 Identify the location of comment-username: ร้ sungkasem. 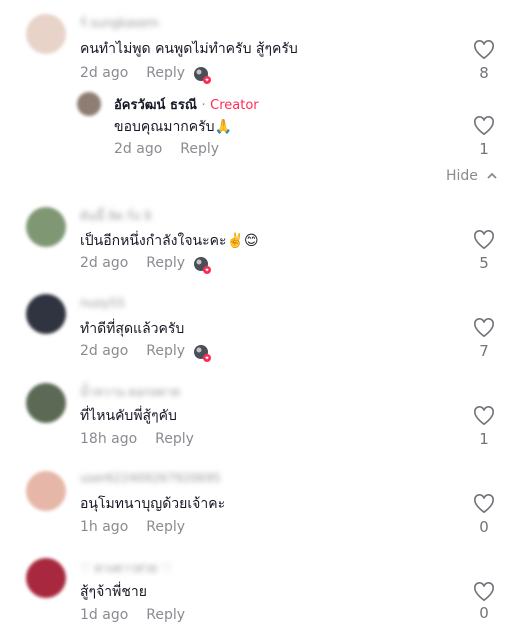
(119, 23).